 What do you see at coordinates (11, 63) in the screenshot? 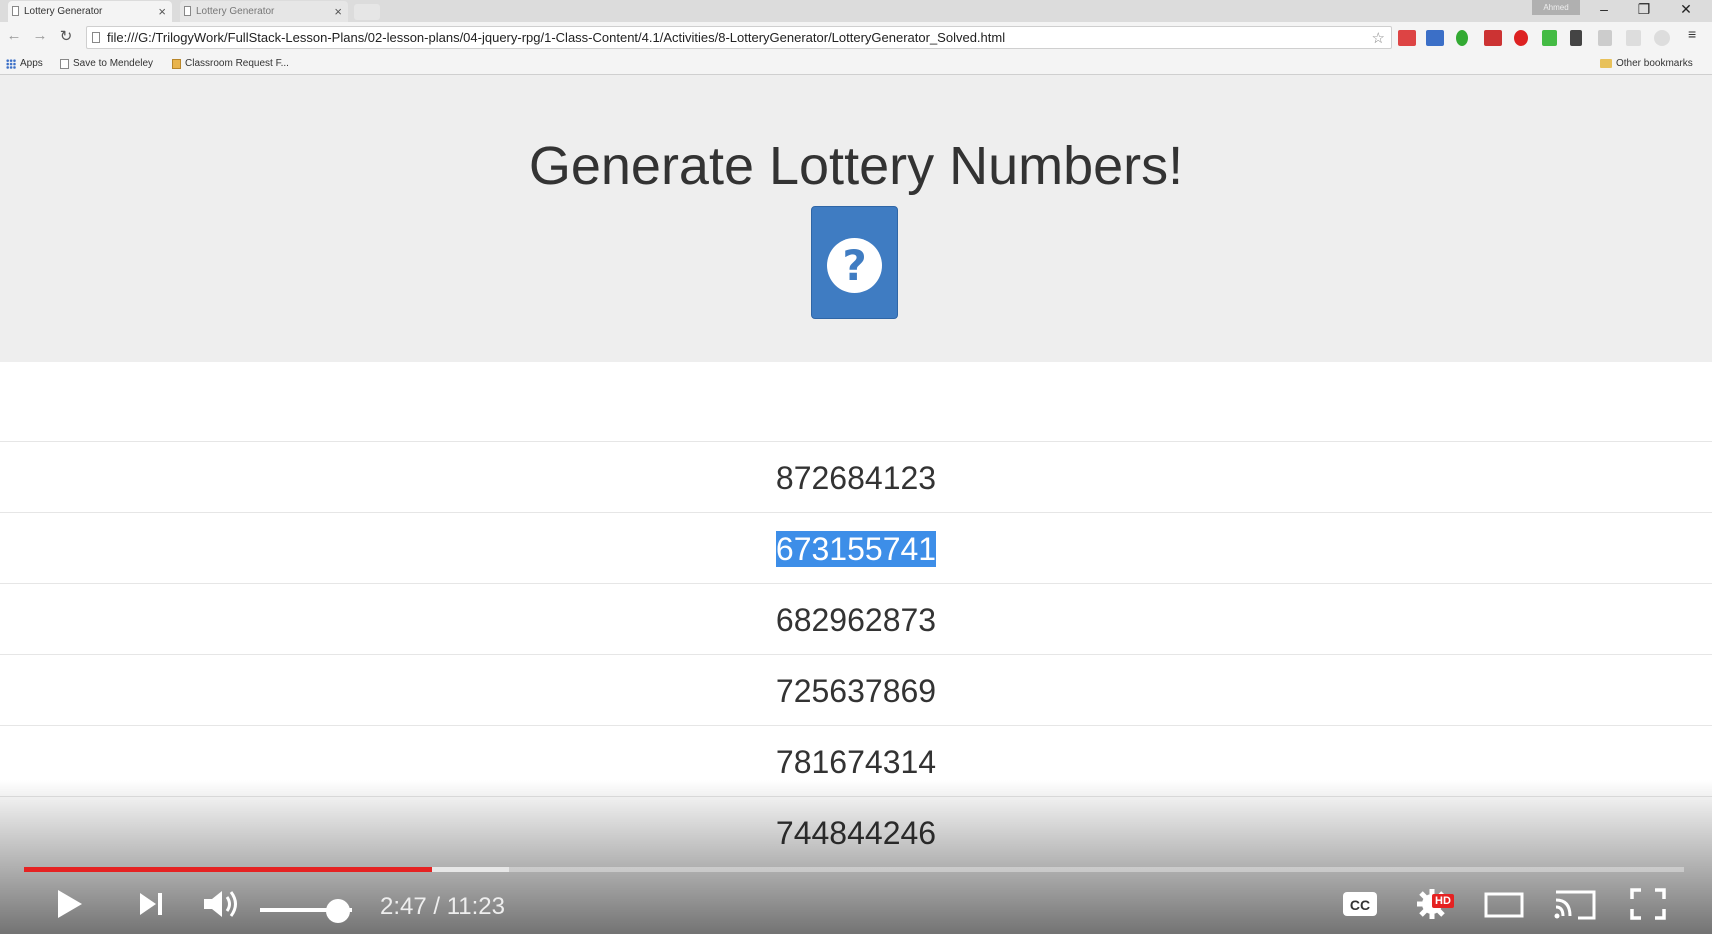
I see `apps-grid-icon` at bounding box center [11, 63].